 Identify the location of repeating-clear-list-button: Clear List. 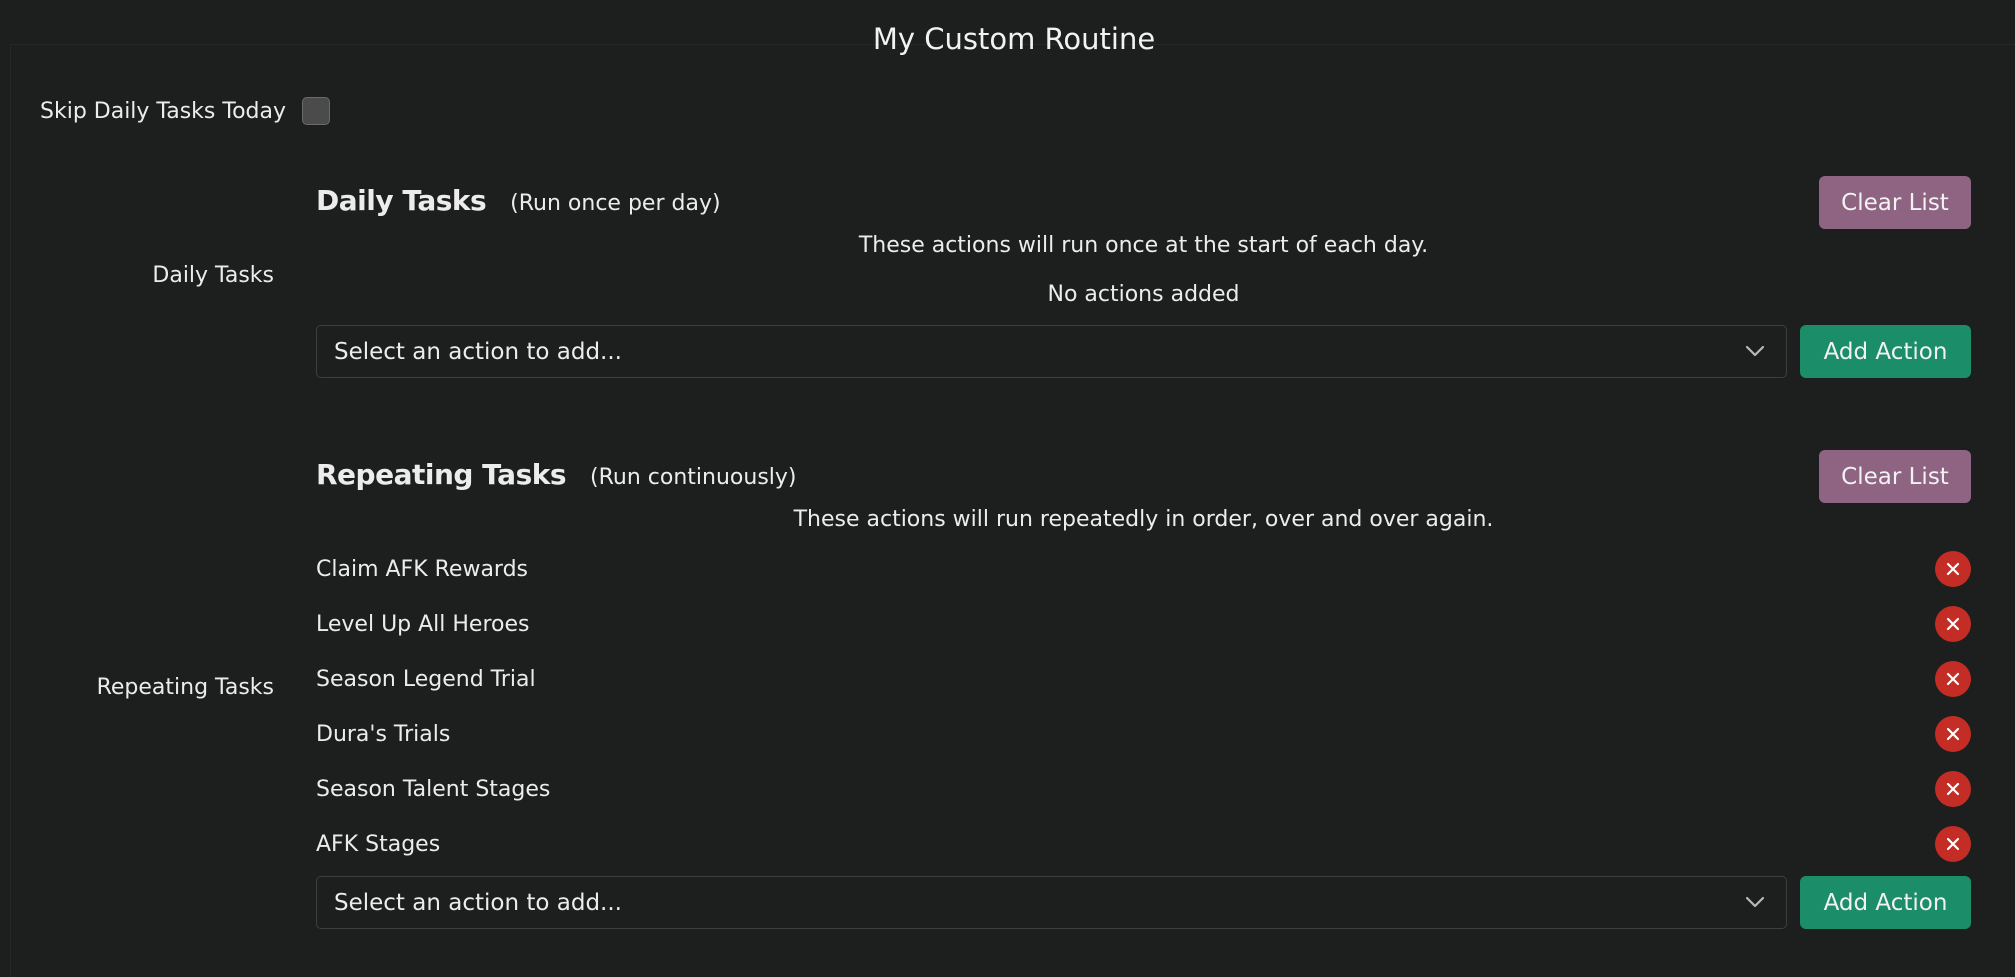
(1895, 476).